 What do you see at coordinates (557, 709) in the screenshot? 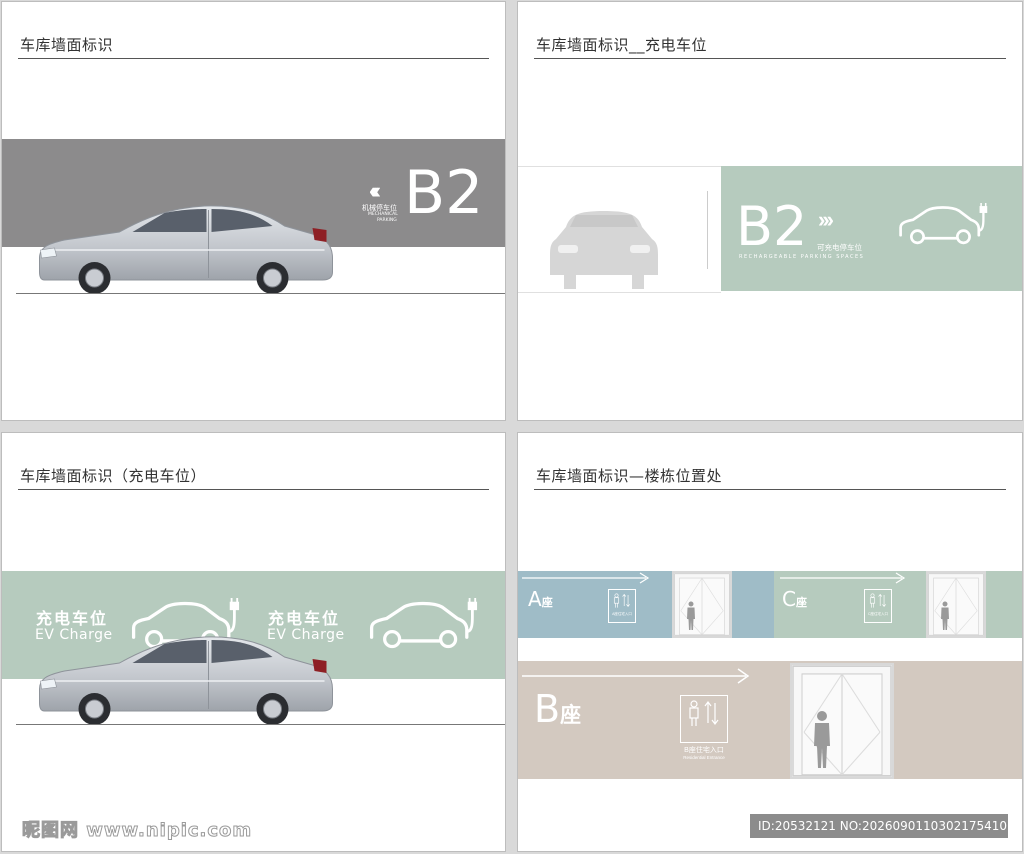
I see `zone-b-label: B座` at bounding box center [557, 709].